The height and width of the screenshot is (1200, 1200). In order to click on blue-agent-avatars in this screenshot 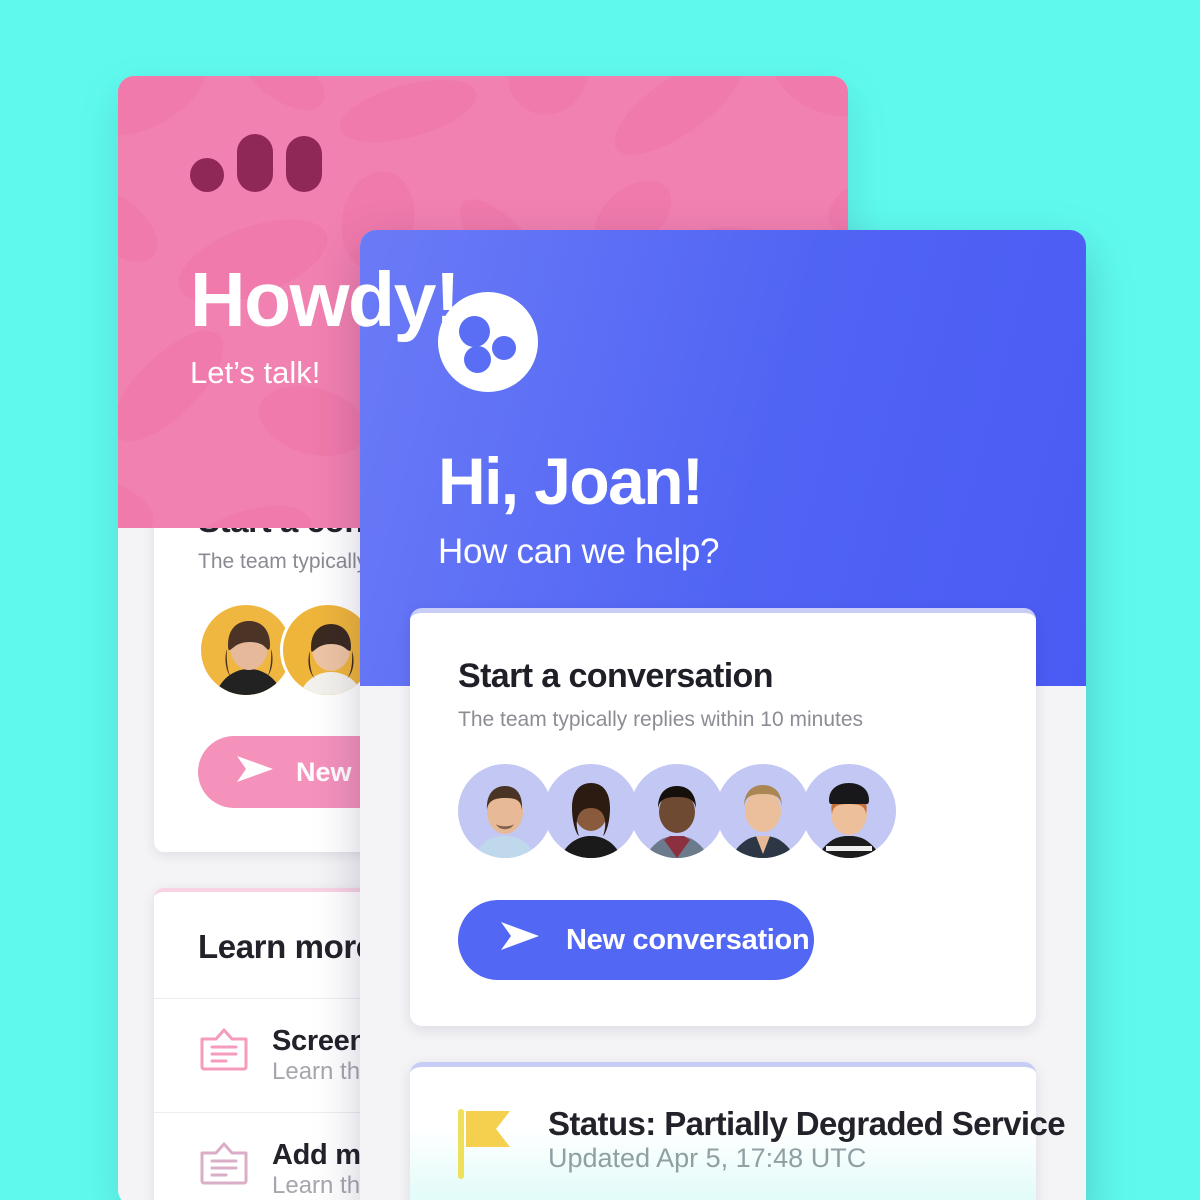, I will do `click(723, 811)`.